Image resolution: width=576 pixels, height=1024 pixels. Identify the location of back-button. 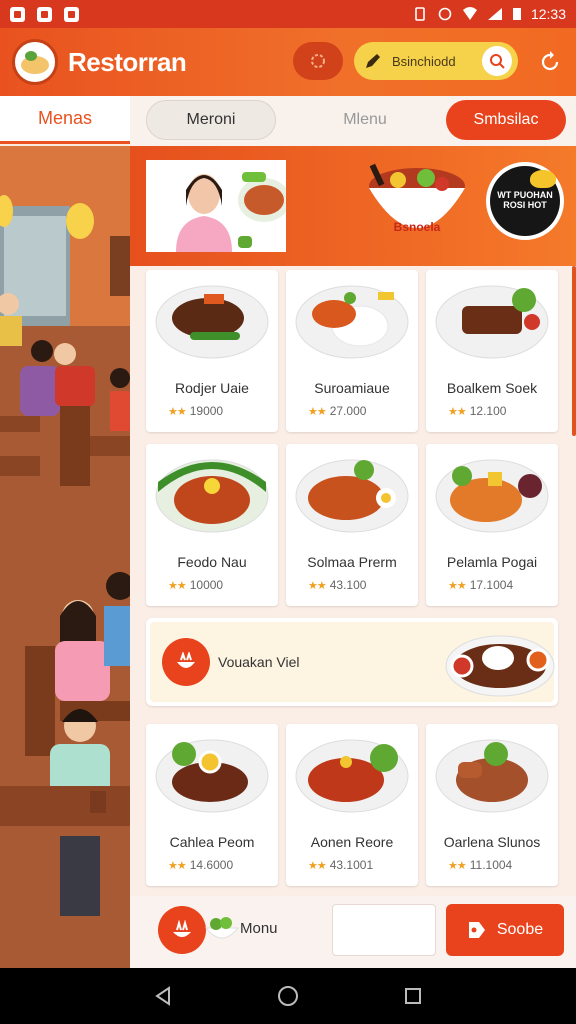
(163, 996).